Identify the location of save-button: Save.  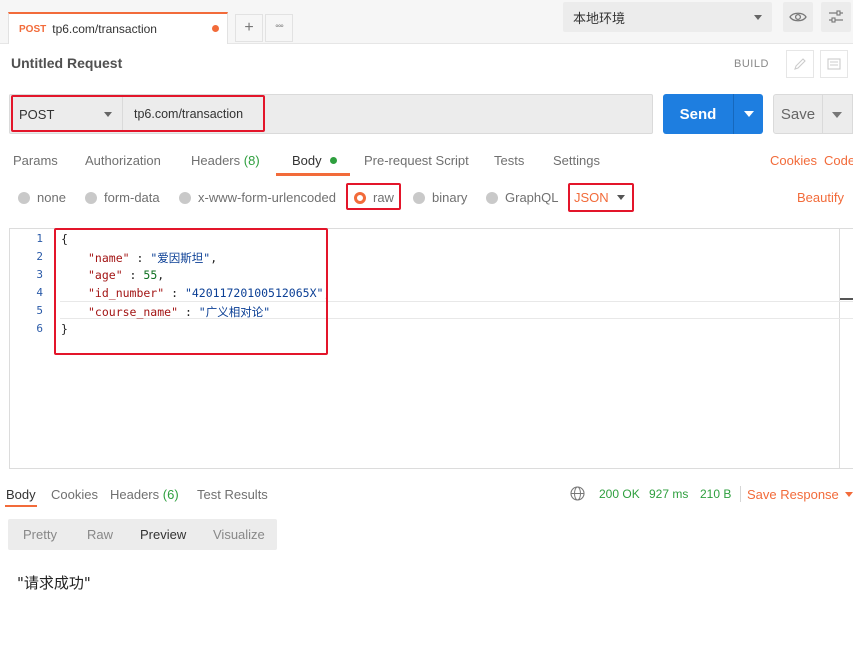
(798, 114).